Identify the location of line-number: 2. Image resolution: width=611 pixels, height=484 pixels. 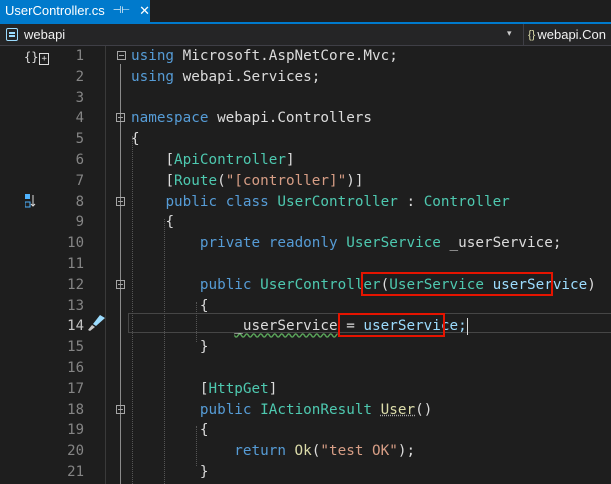
(79, 76).